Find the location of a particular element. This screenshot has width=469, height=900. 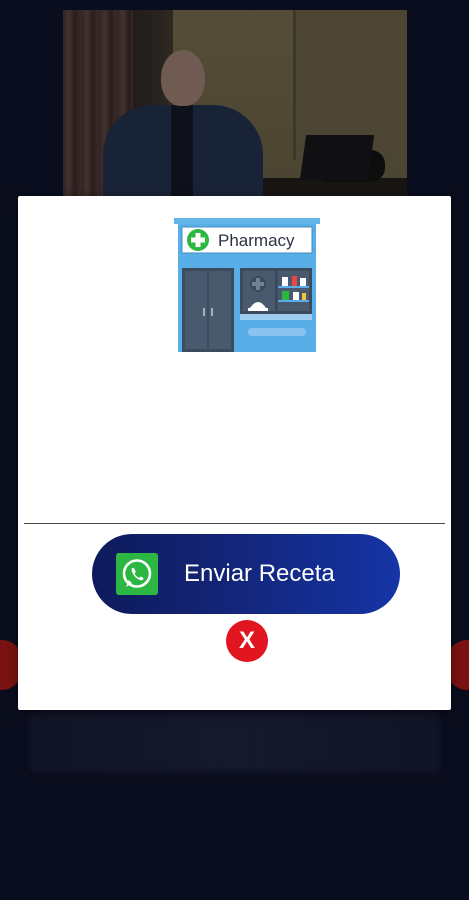

doctor-shirt is located at coordinates (182, 152).